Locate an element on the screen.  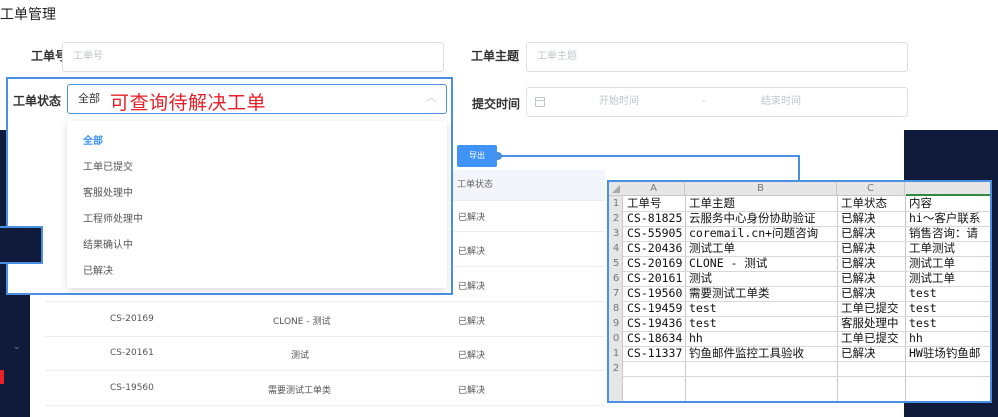
column-header-c: C is located at coordinates (871, 189).